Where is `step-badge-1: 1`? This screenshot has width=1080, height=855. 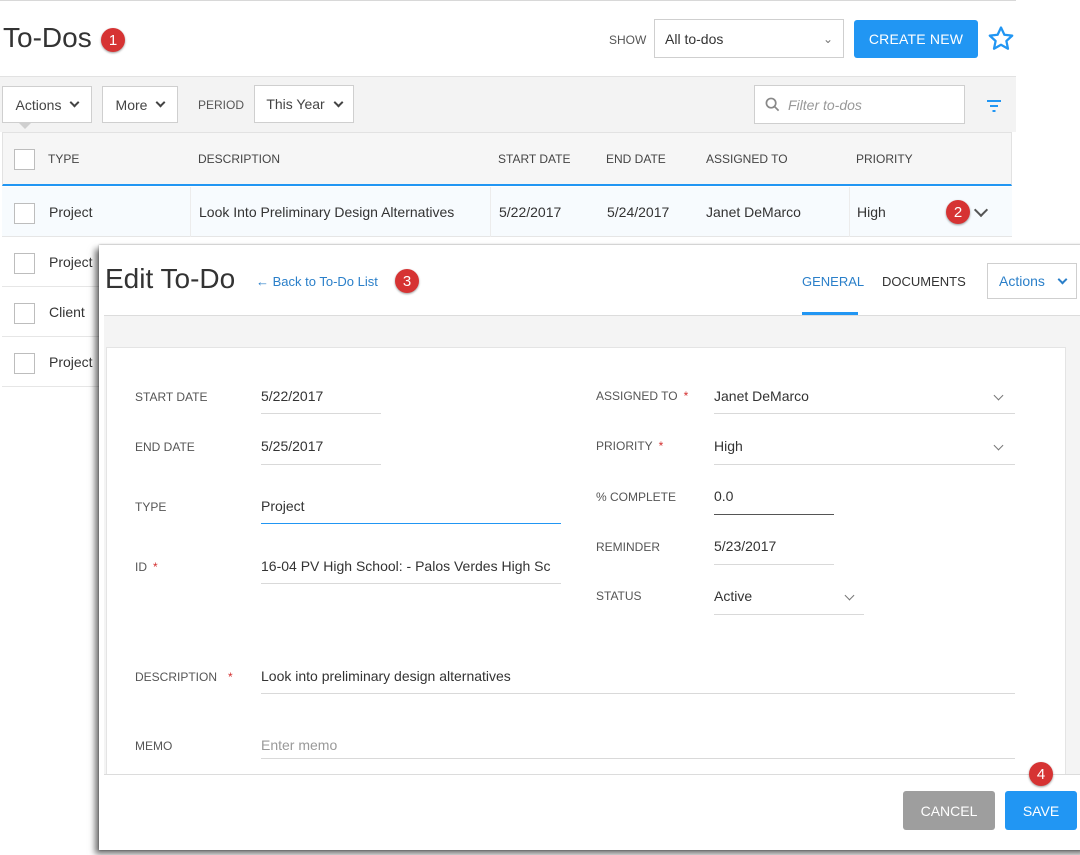
step-badge-1: 1 is located at coordinates (113, 40).